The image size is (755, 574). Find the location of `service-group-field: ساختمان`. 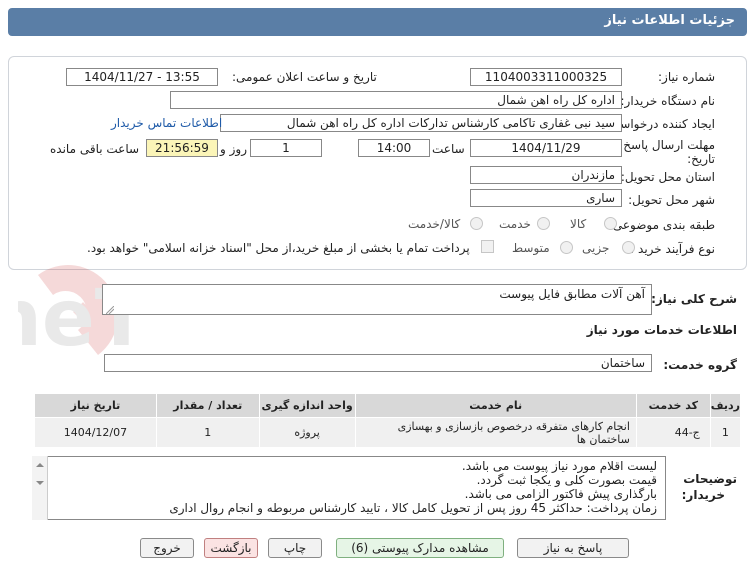

service-group-field: ساختمان is located at coordinates (378, 363).